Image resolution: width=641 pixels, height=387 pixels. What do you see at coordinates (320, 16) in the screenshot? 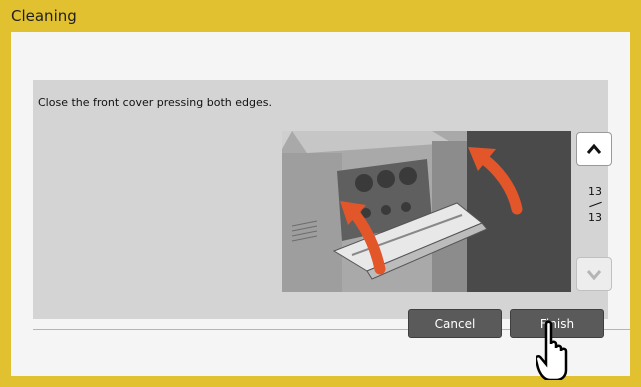
I see `title-bar: Cleaning` at bounding box center [320, 16].